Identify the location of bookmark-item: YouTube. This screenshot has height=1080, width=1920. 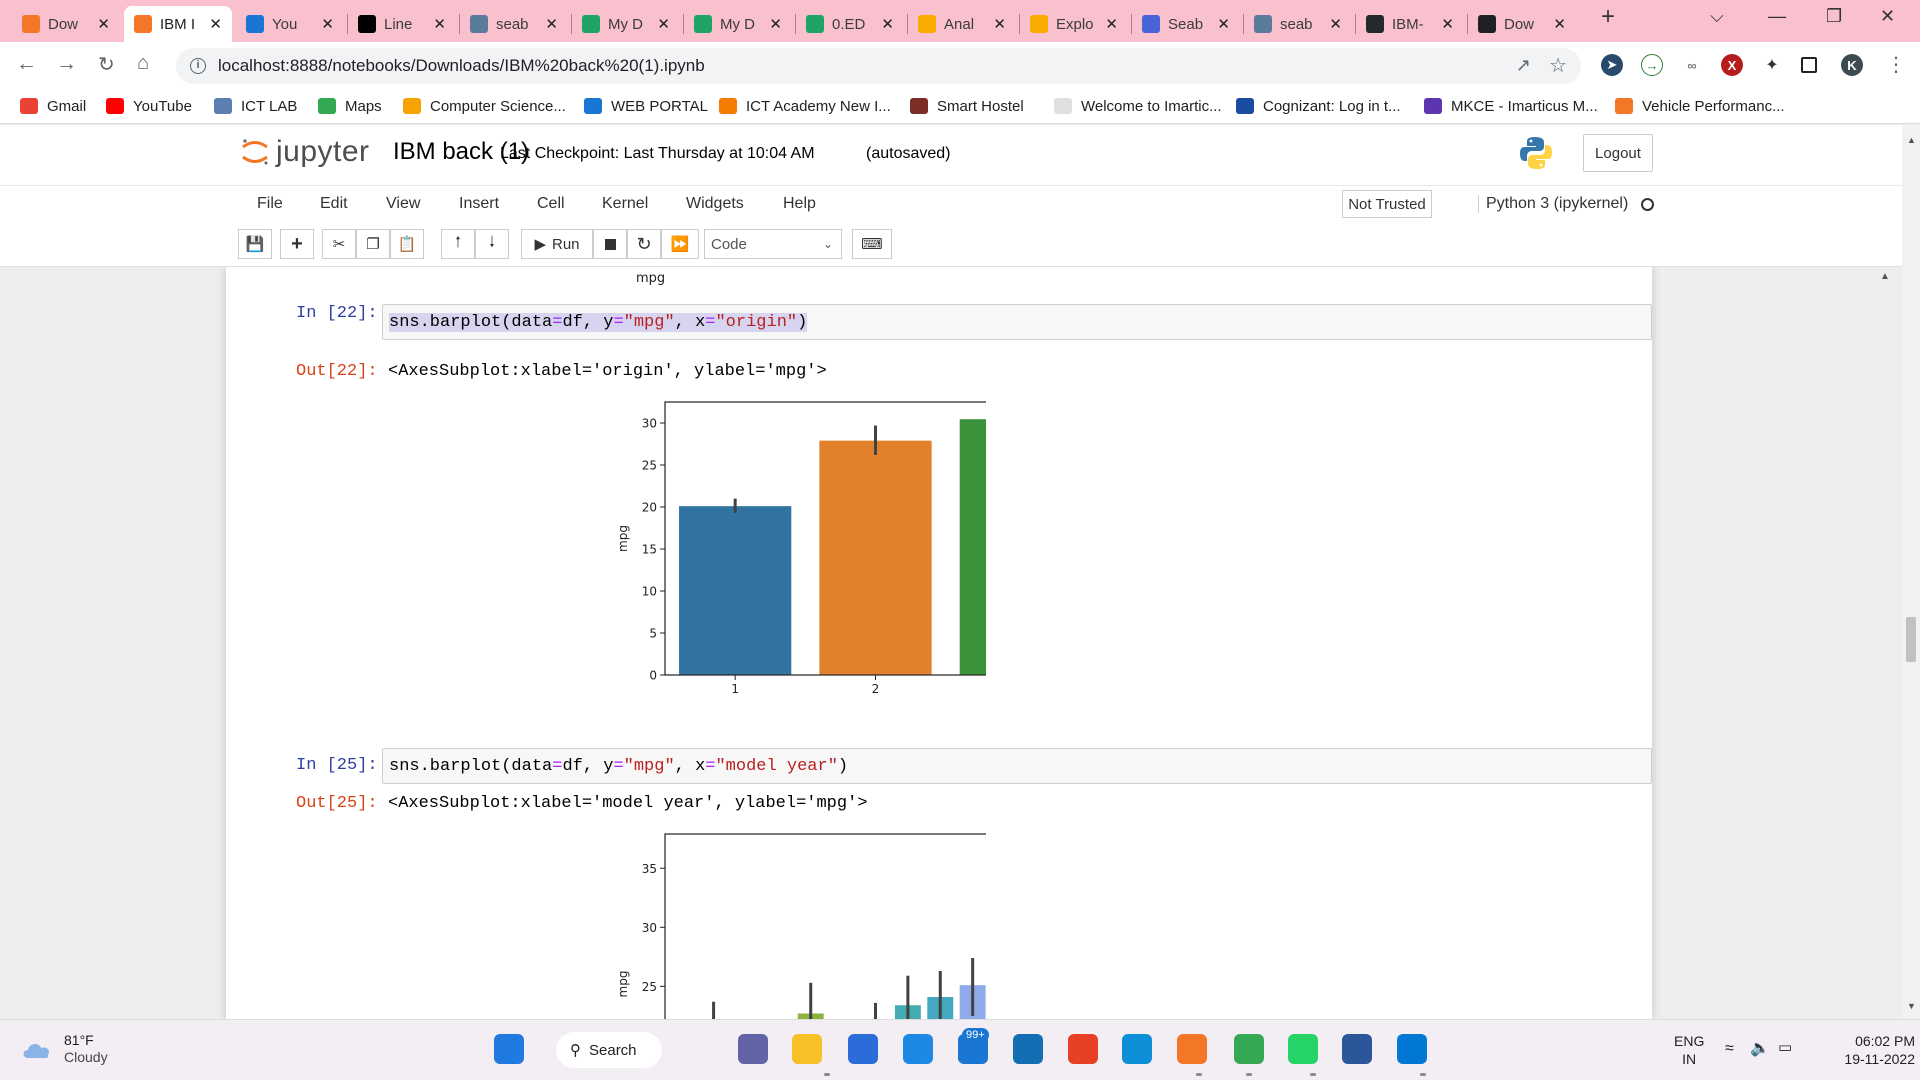
(149, 106).